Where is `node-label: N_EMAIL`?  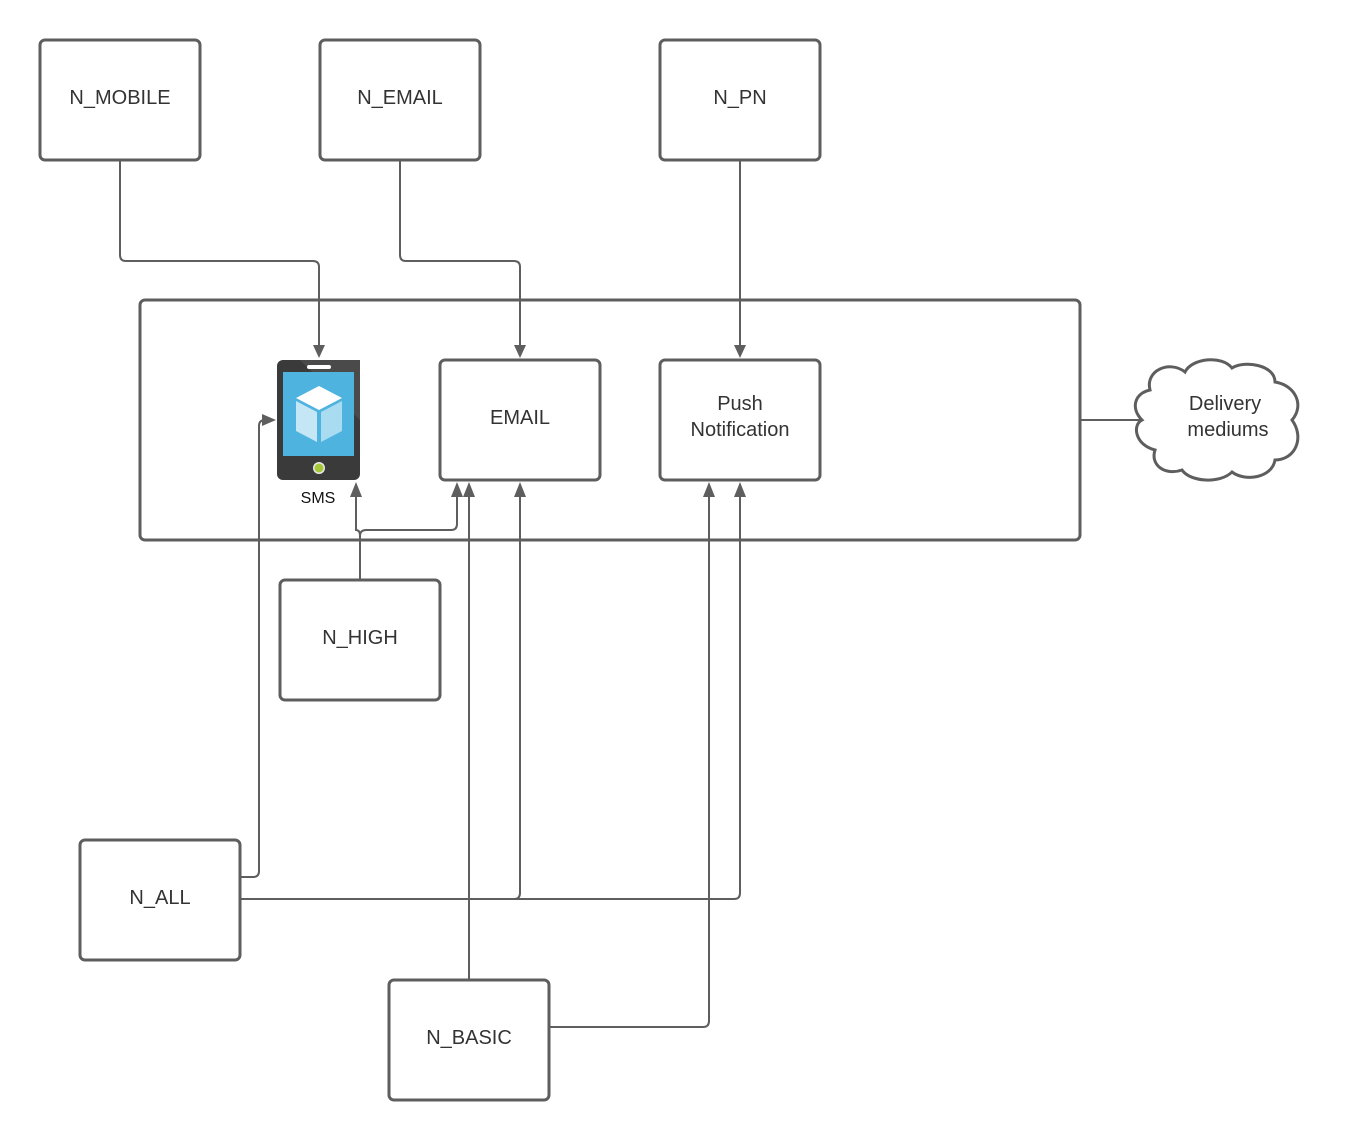 node-label: N_EMAIL is located at coordinates (400, 98).